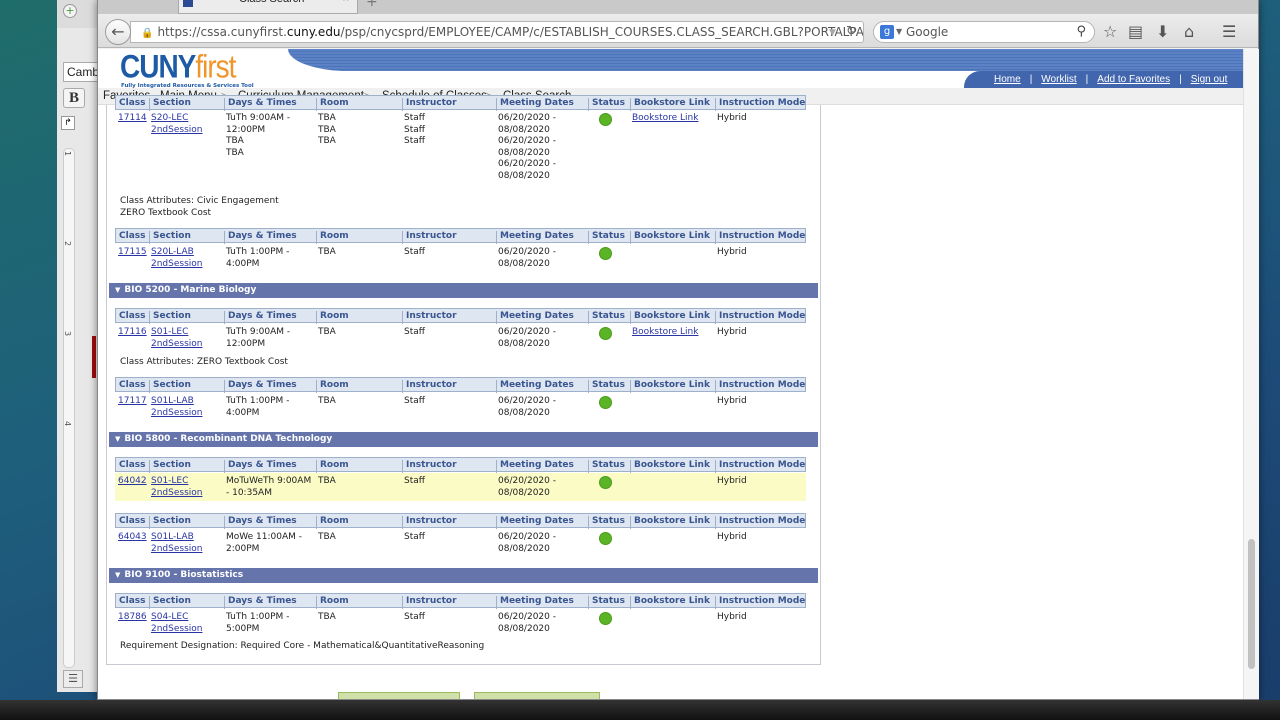 The height and width of the screenshot is (720, 1280). I want to click on reload-icon: ↻, so click(851, 31).